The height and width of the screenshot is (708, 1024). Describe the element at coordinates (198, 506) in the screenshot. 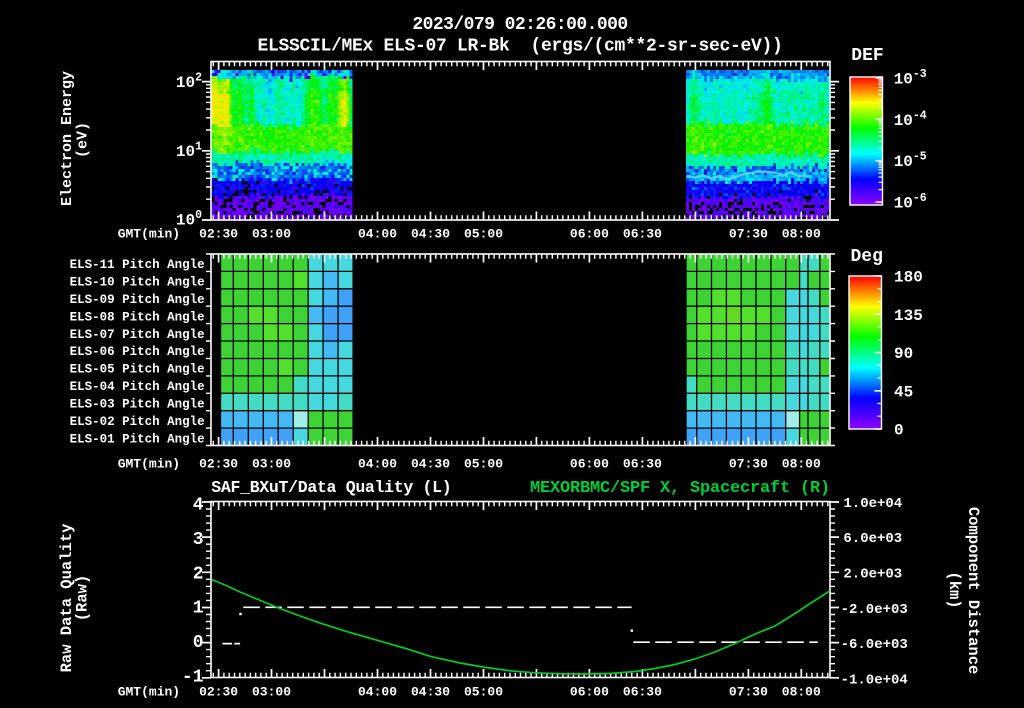

I see `svg-text: 4` at that location.